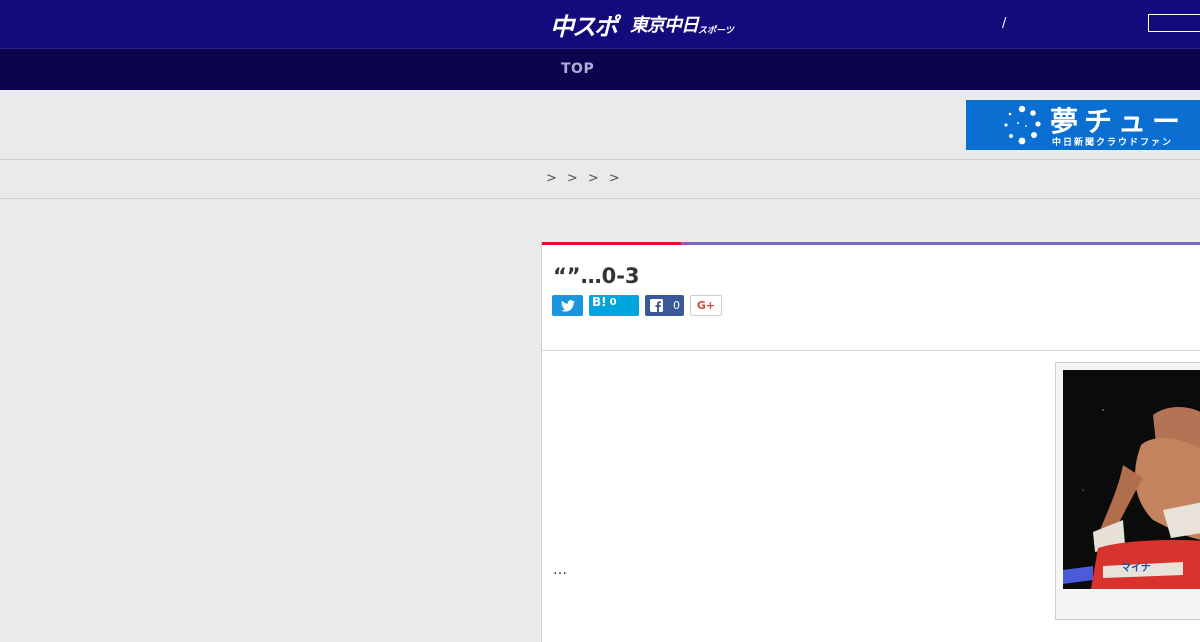  I want to click on twitter-bird-icon, so click(567, 305).